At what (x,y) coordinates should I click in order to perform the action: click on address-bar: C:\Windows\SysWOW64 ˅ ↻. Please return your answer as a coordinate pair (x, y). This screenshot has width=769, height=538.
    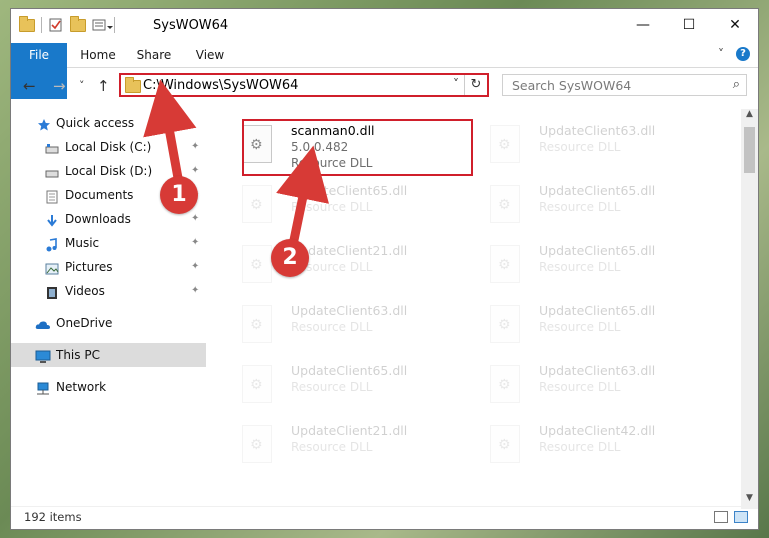
    Looking at the image, I should click on (304, 85).